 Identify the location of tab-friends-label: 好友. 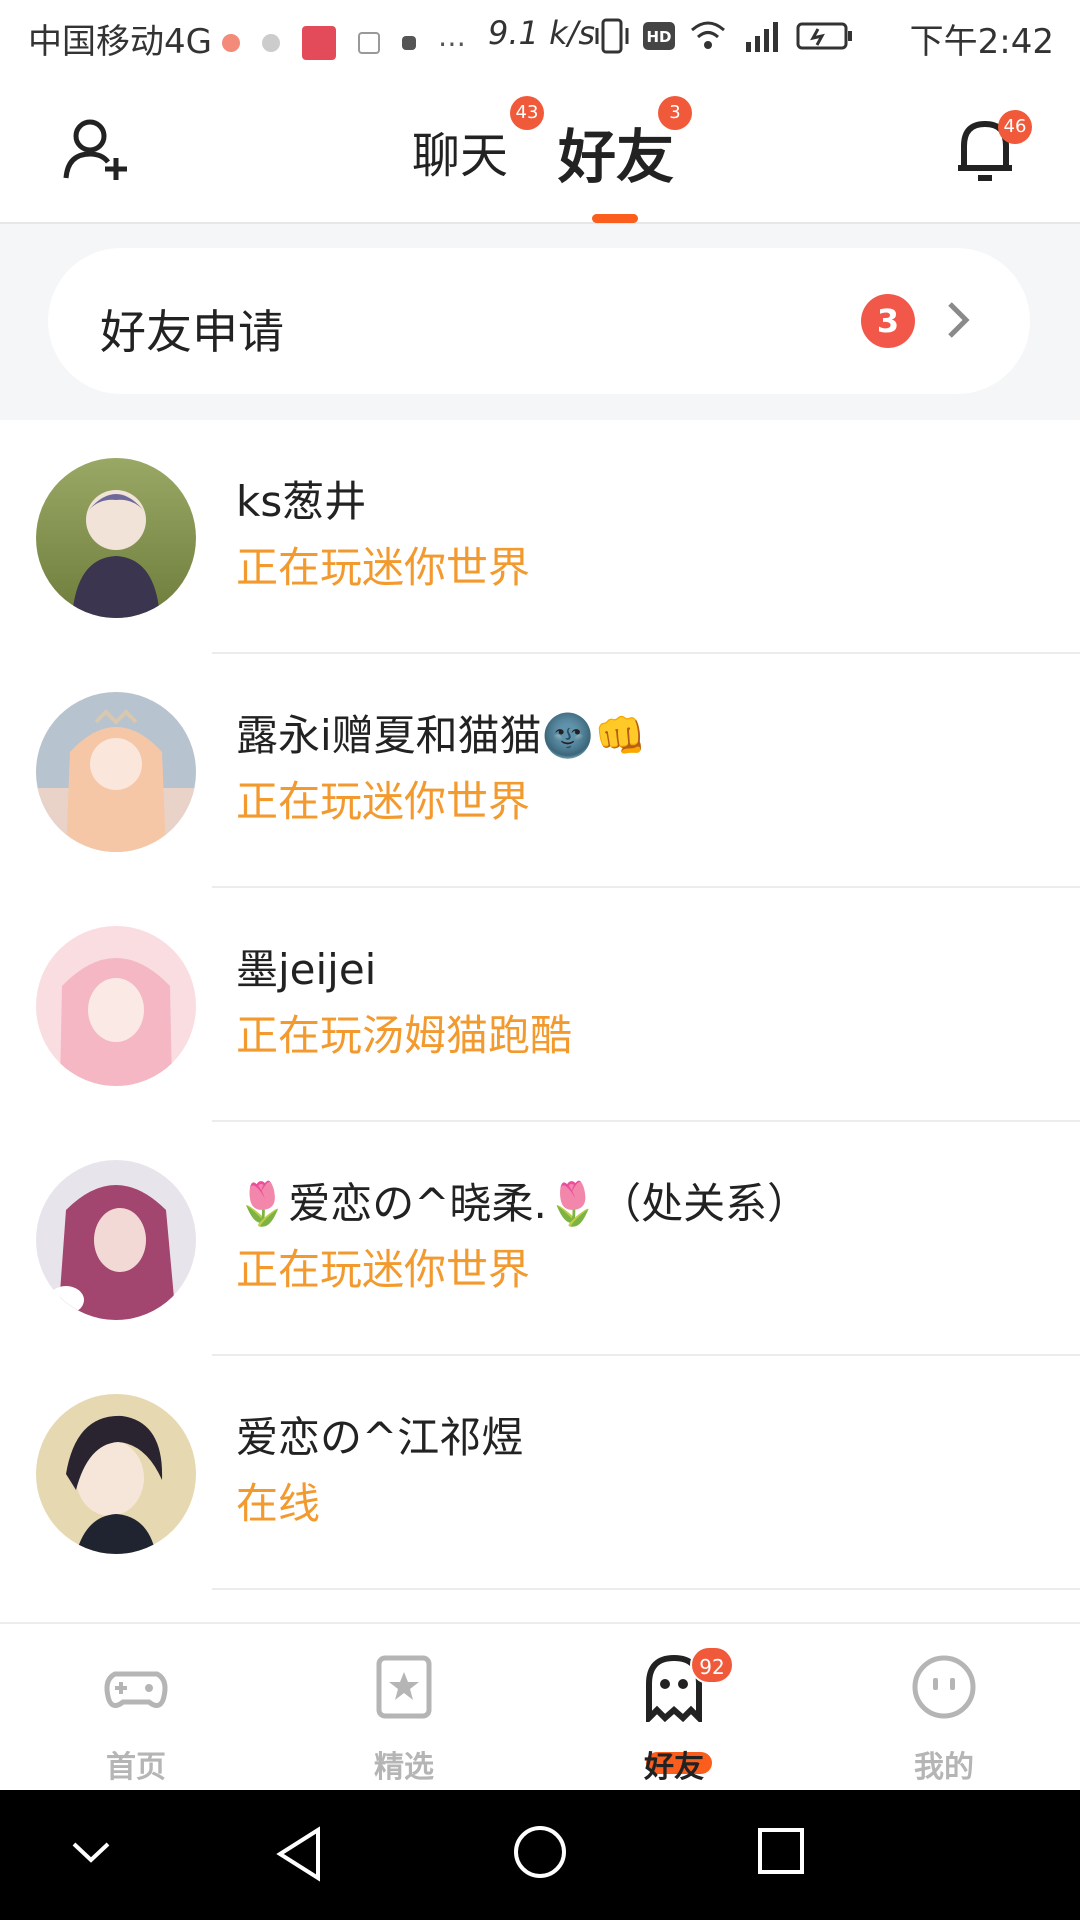
(616, 157).